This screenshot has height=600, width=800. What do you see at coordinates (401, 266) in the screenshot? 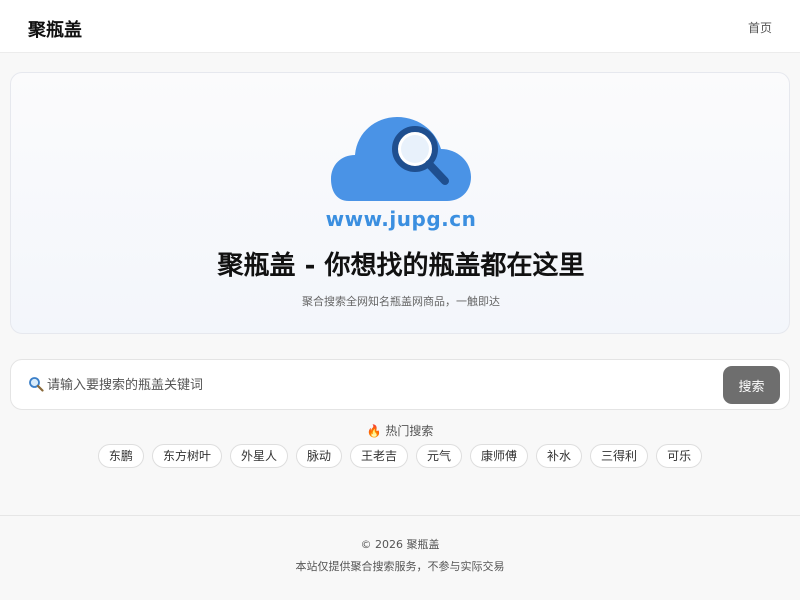
I see `page-title: 聚瓶盖 - 你想找的瓶盖都在这里` at bounding box center [401, 266].